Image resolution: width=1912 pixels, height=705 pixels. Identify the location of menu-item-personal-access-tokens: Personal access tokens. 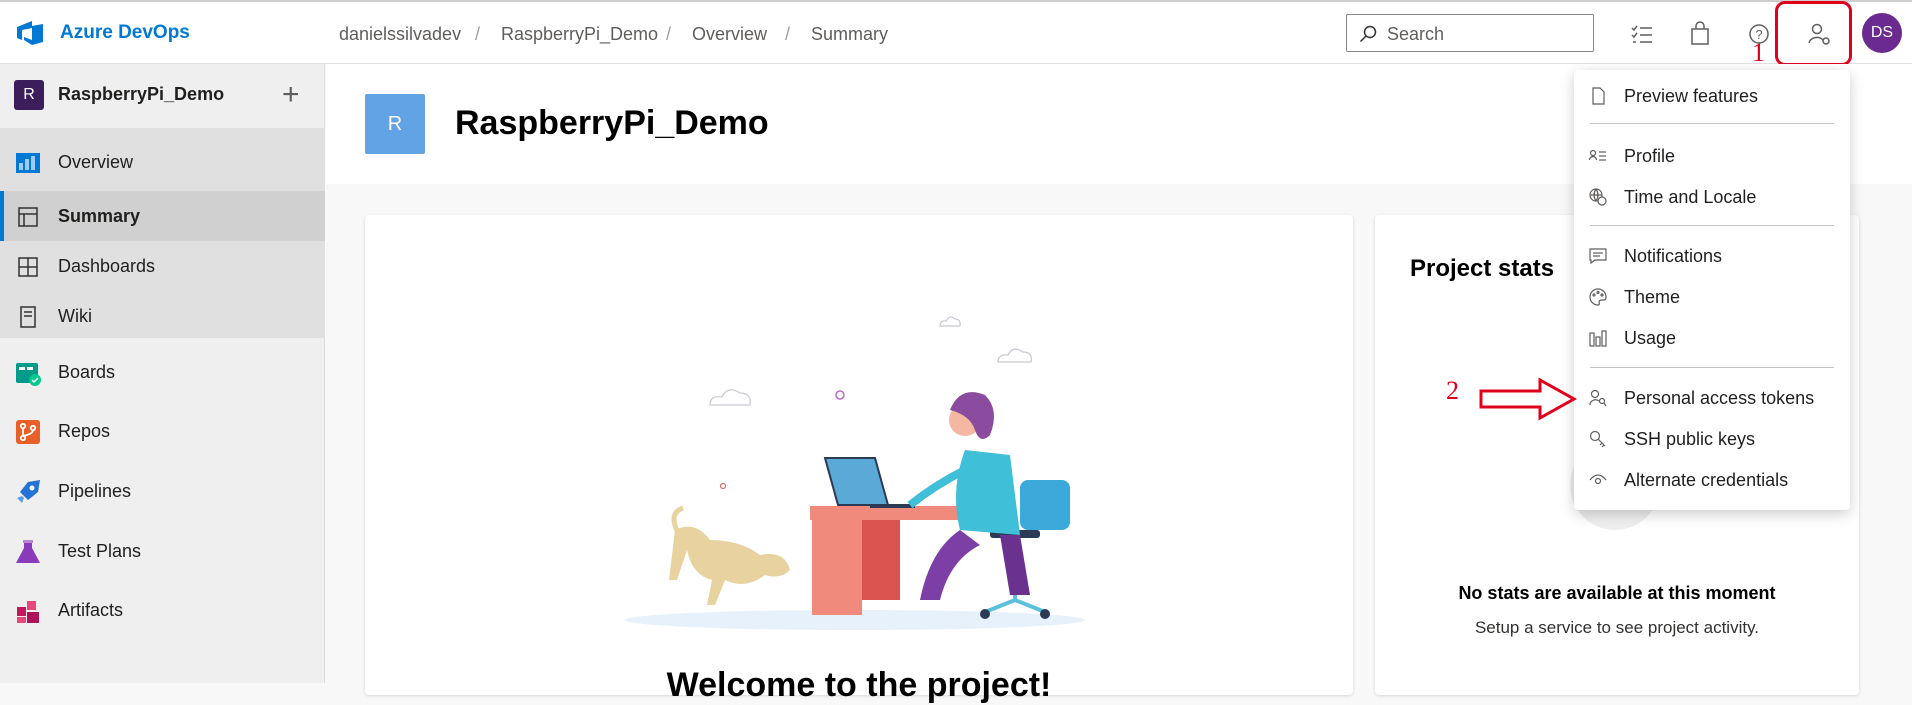
(1712, 398).